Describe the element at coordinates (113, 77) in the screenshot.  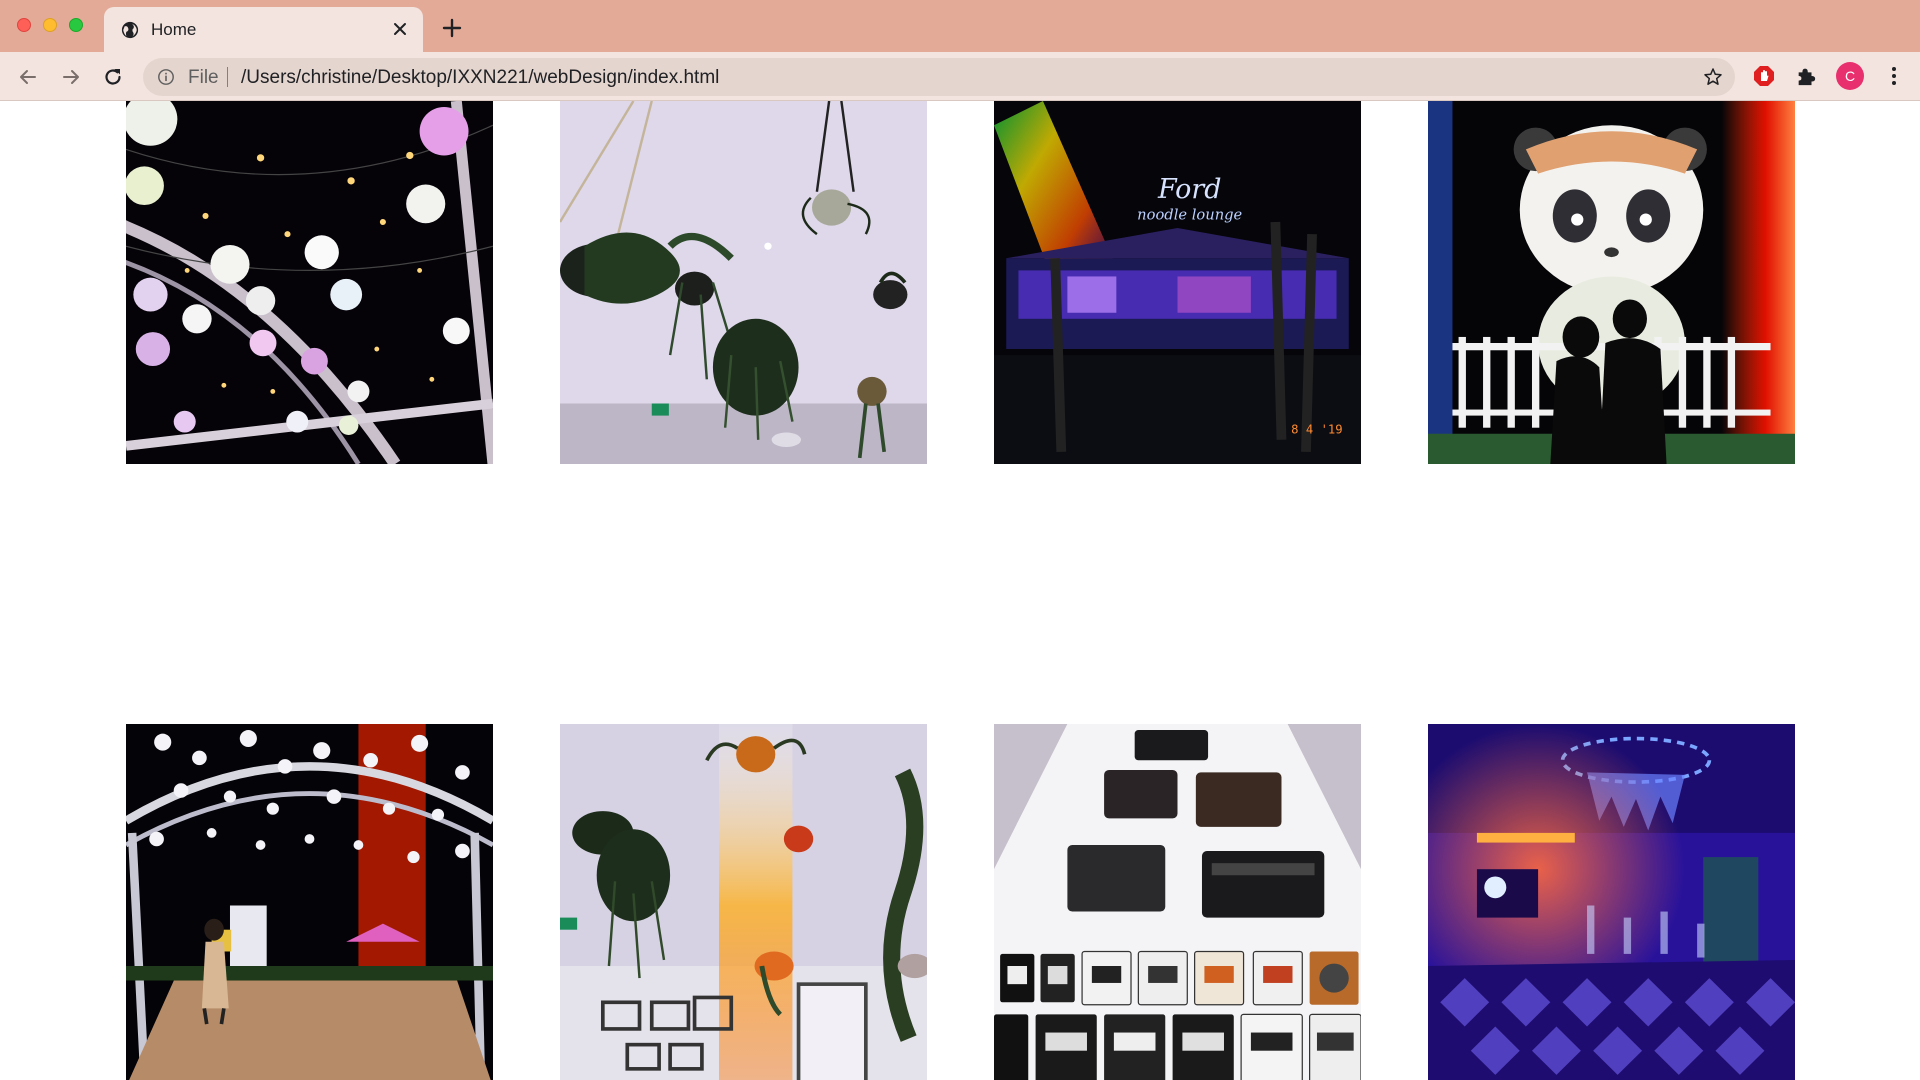
I see `reload-icon` at that location.